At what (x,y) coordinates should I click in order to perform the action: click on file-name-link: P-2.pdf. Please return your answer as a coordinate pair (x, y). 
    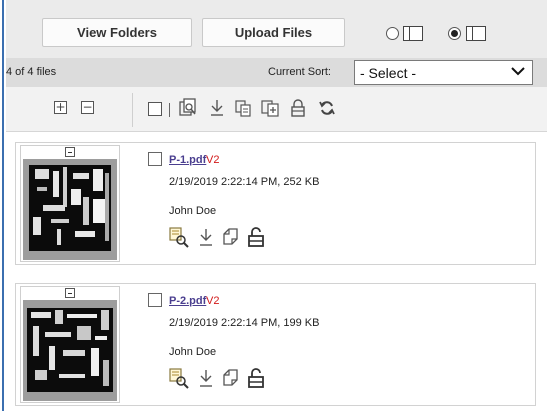
    Looking at the image, I should click on (187, 301).